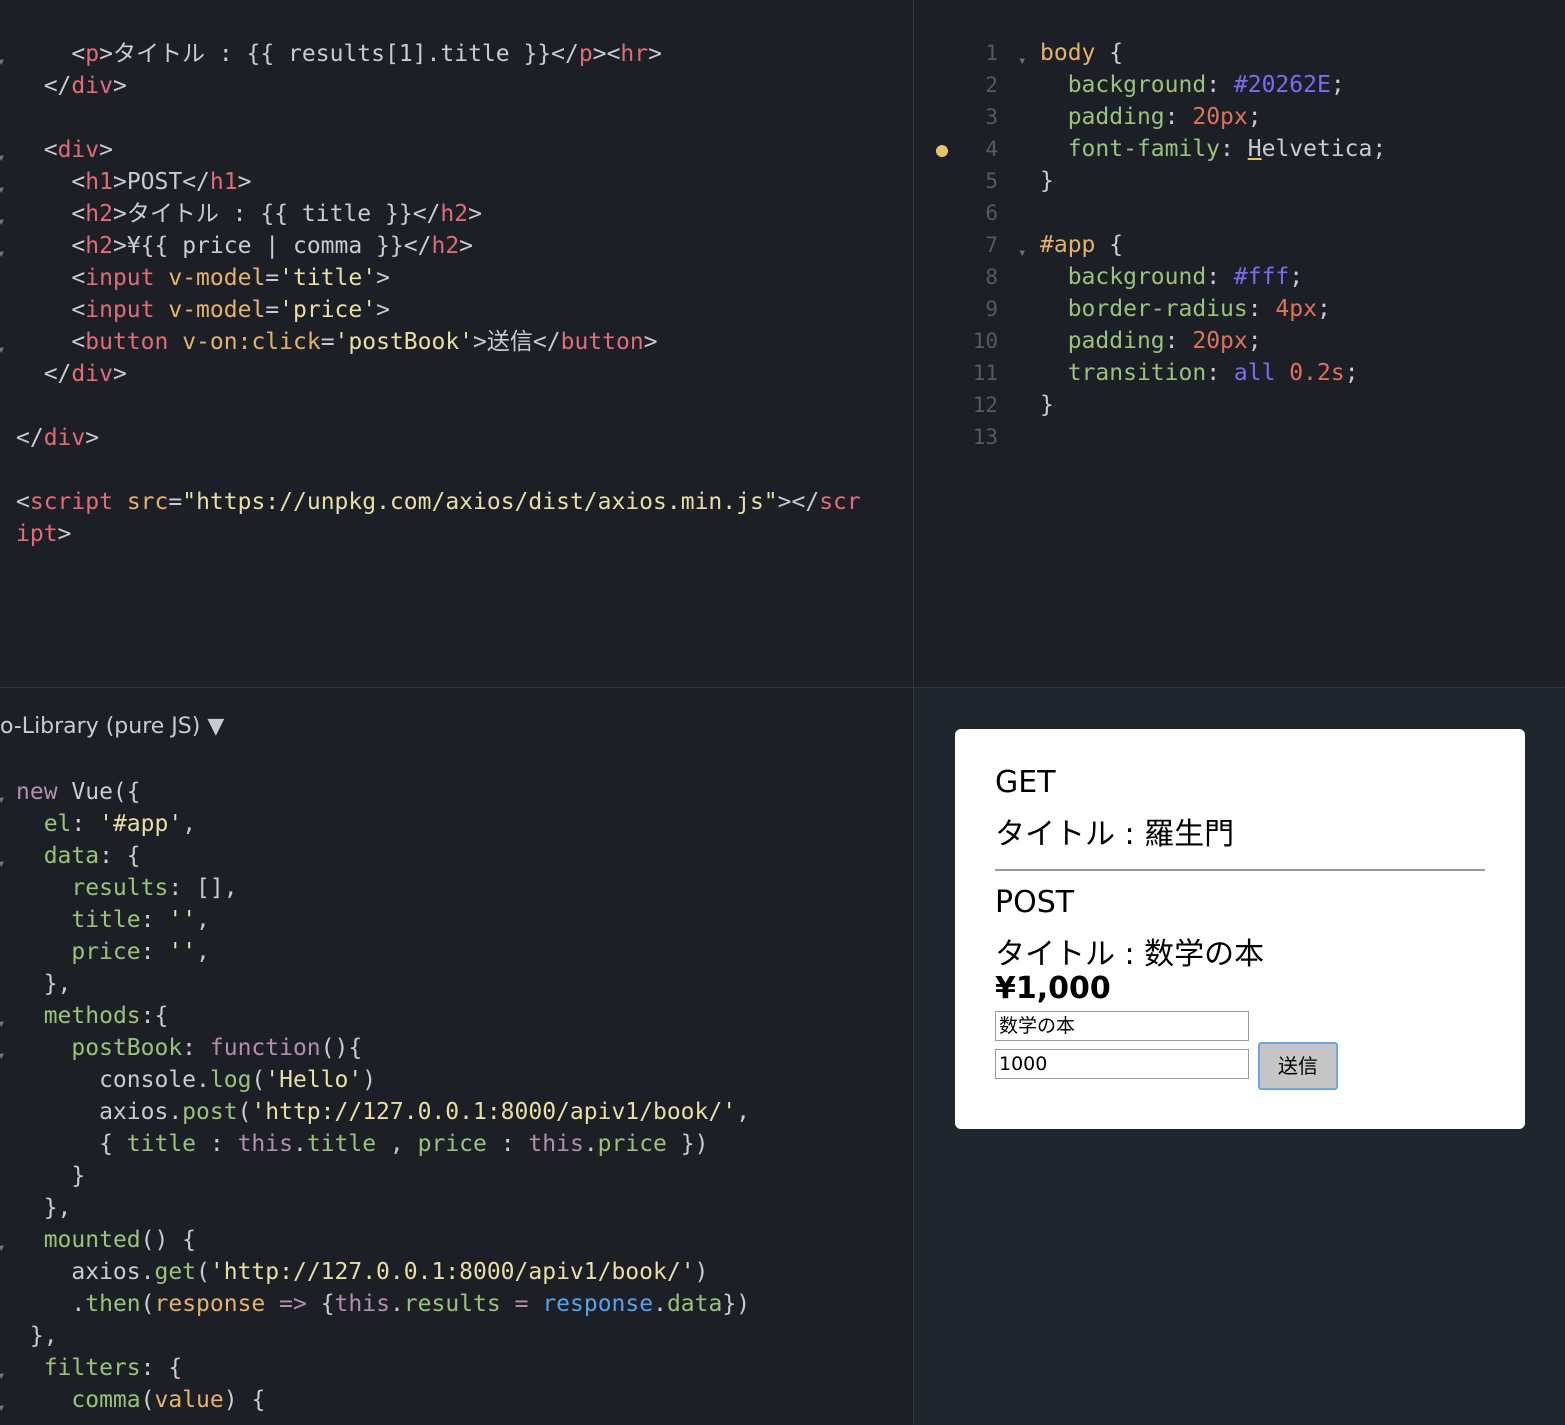 The width and height of the screenshot is (1565, 1425). I want to click on code-line: <h2>¥{{ price | comma }}</h2>, so click(244, 246).